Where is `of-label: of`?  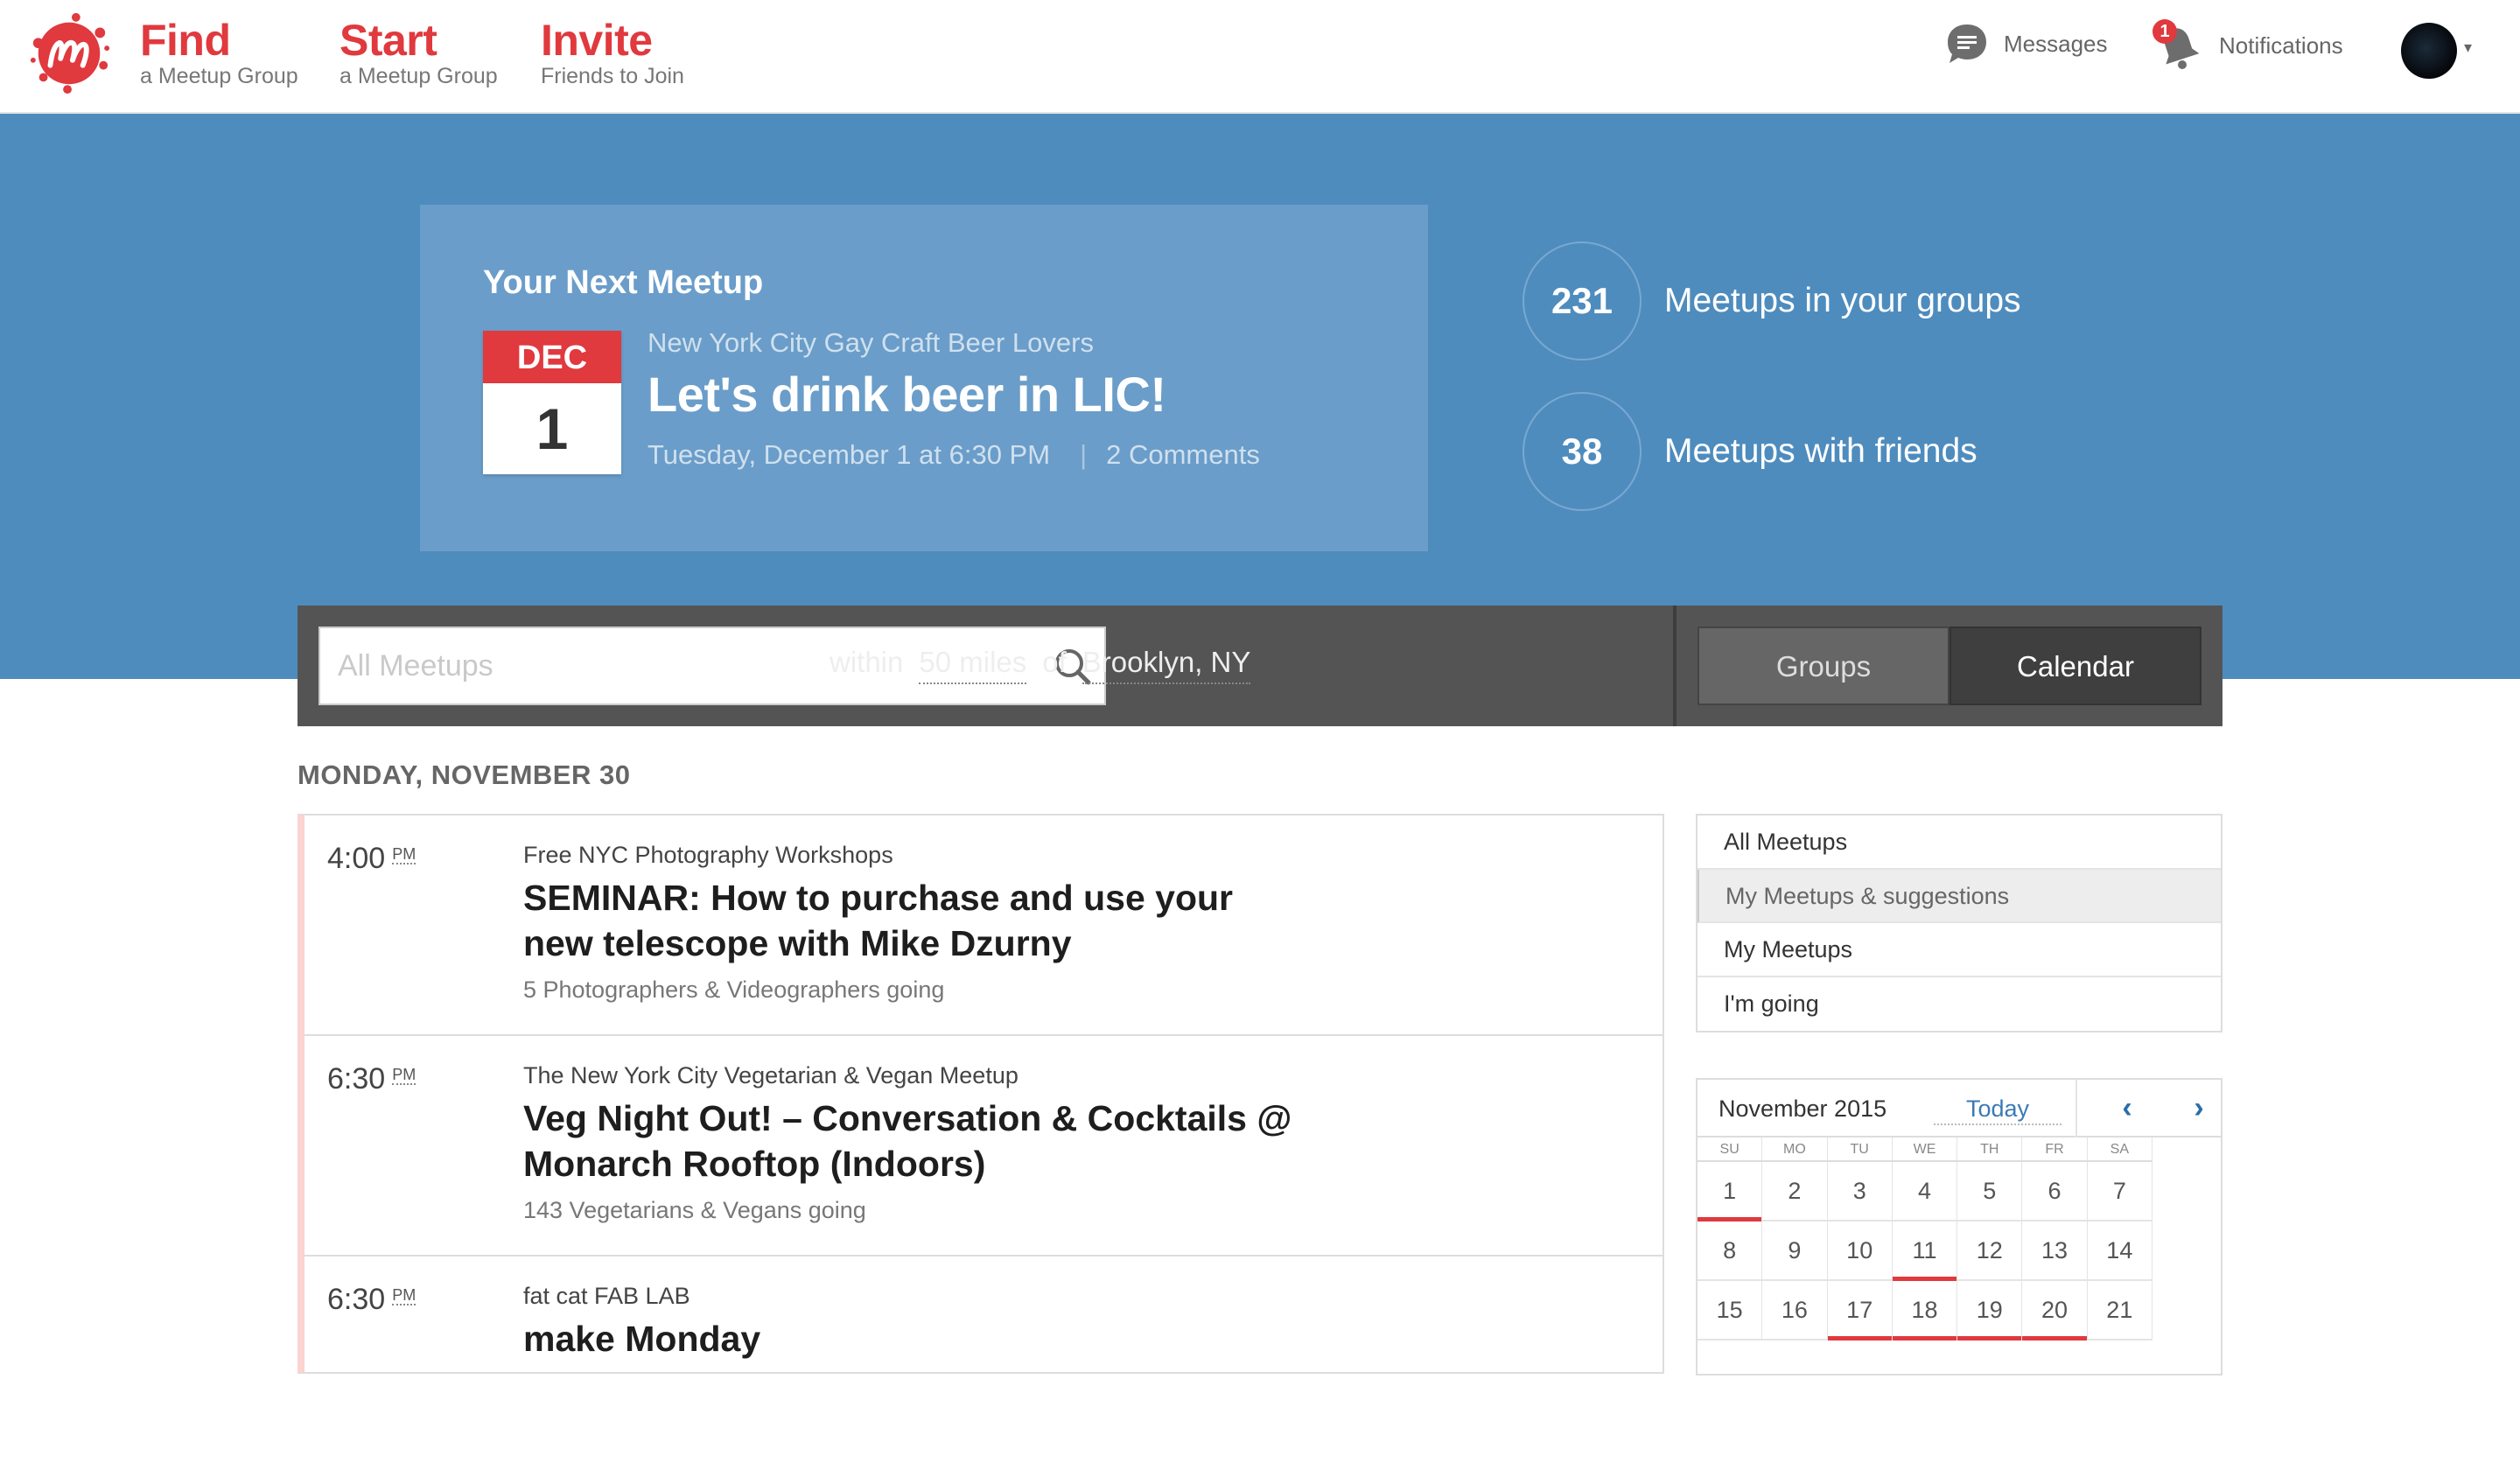
of-label: of is located at coordinates (1054, 662).